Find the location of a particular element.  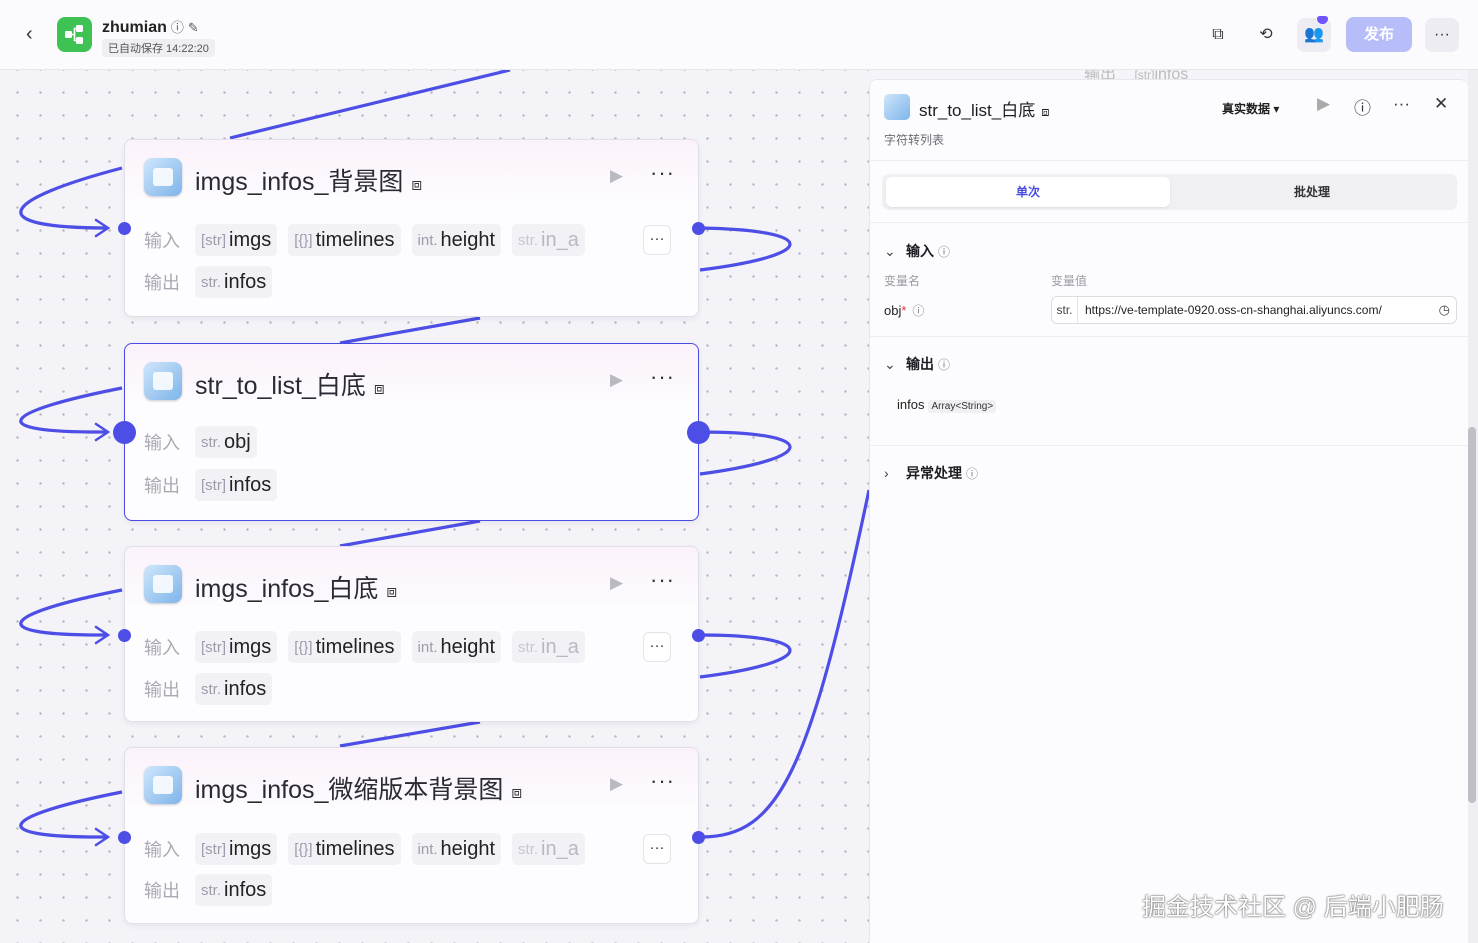

top-bar: ‹ zhumian ⓘ ✎ 已自动保存 14:22:20 ⧉ ⟲ 👥 发布 ··· is located at coordinates (739, 35).